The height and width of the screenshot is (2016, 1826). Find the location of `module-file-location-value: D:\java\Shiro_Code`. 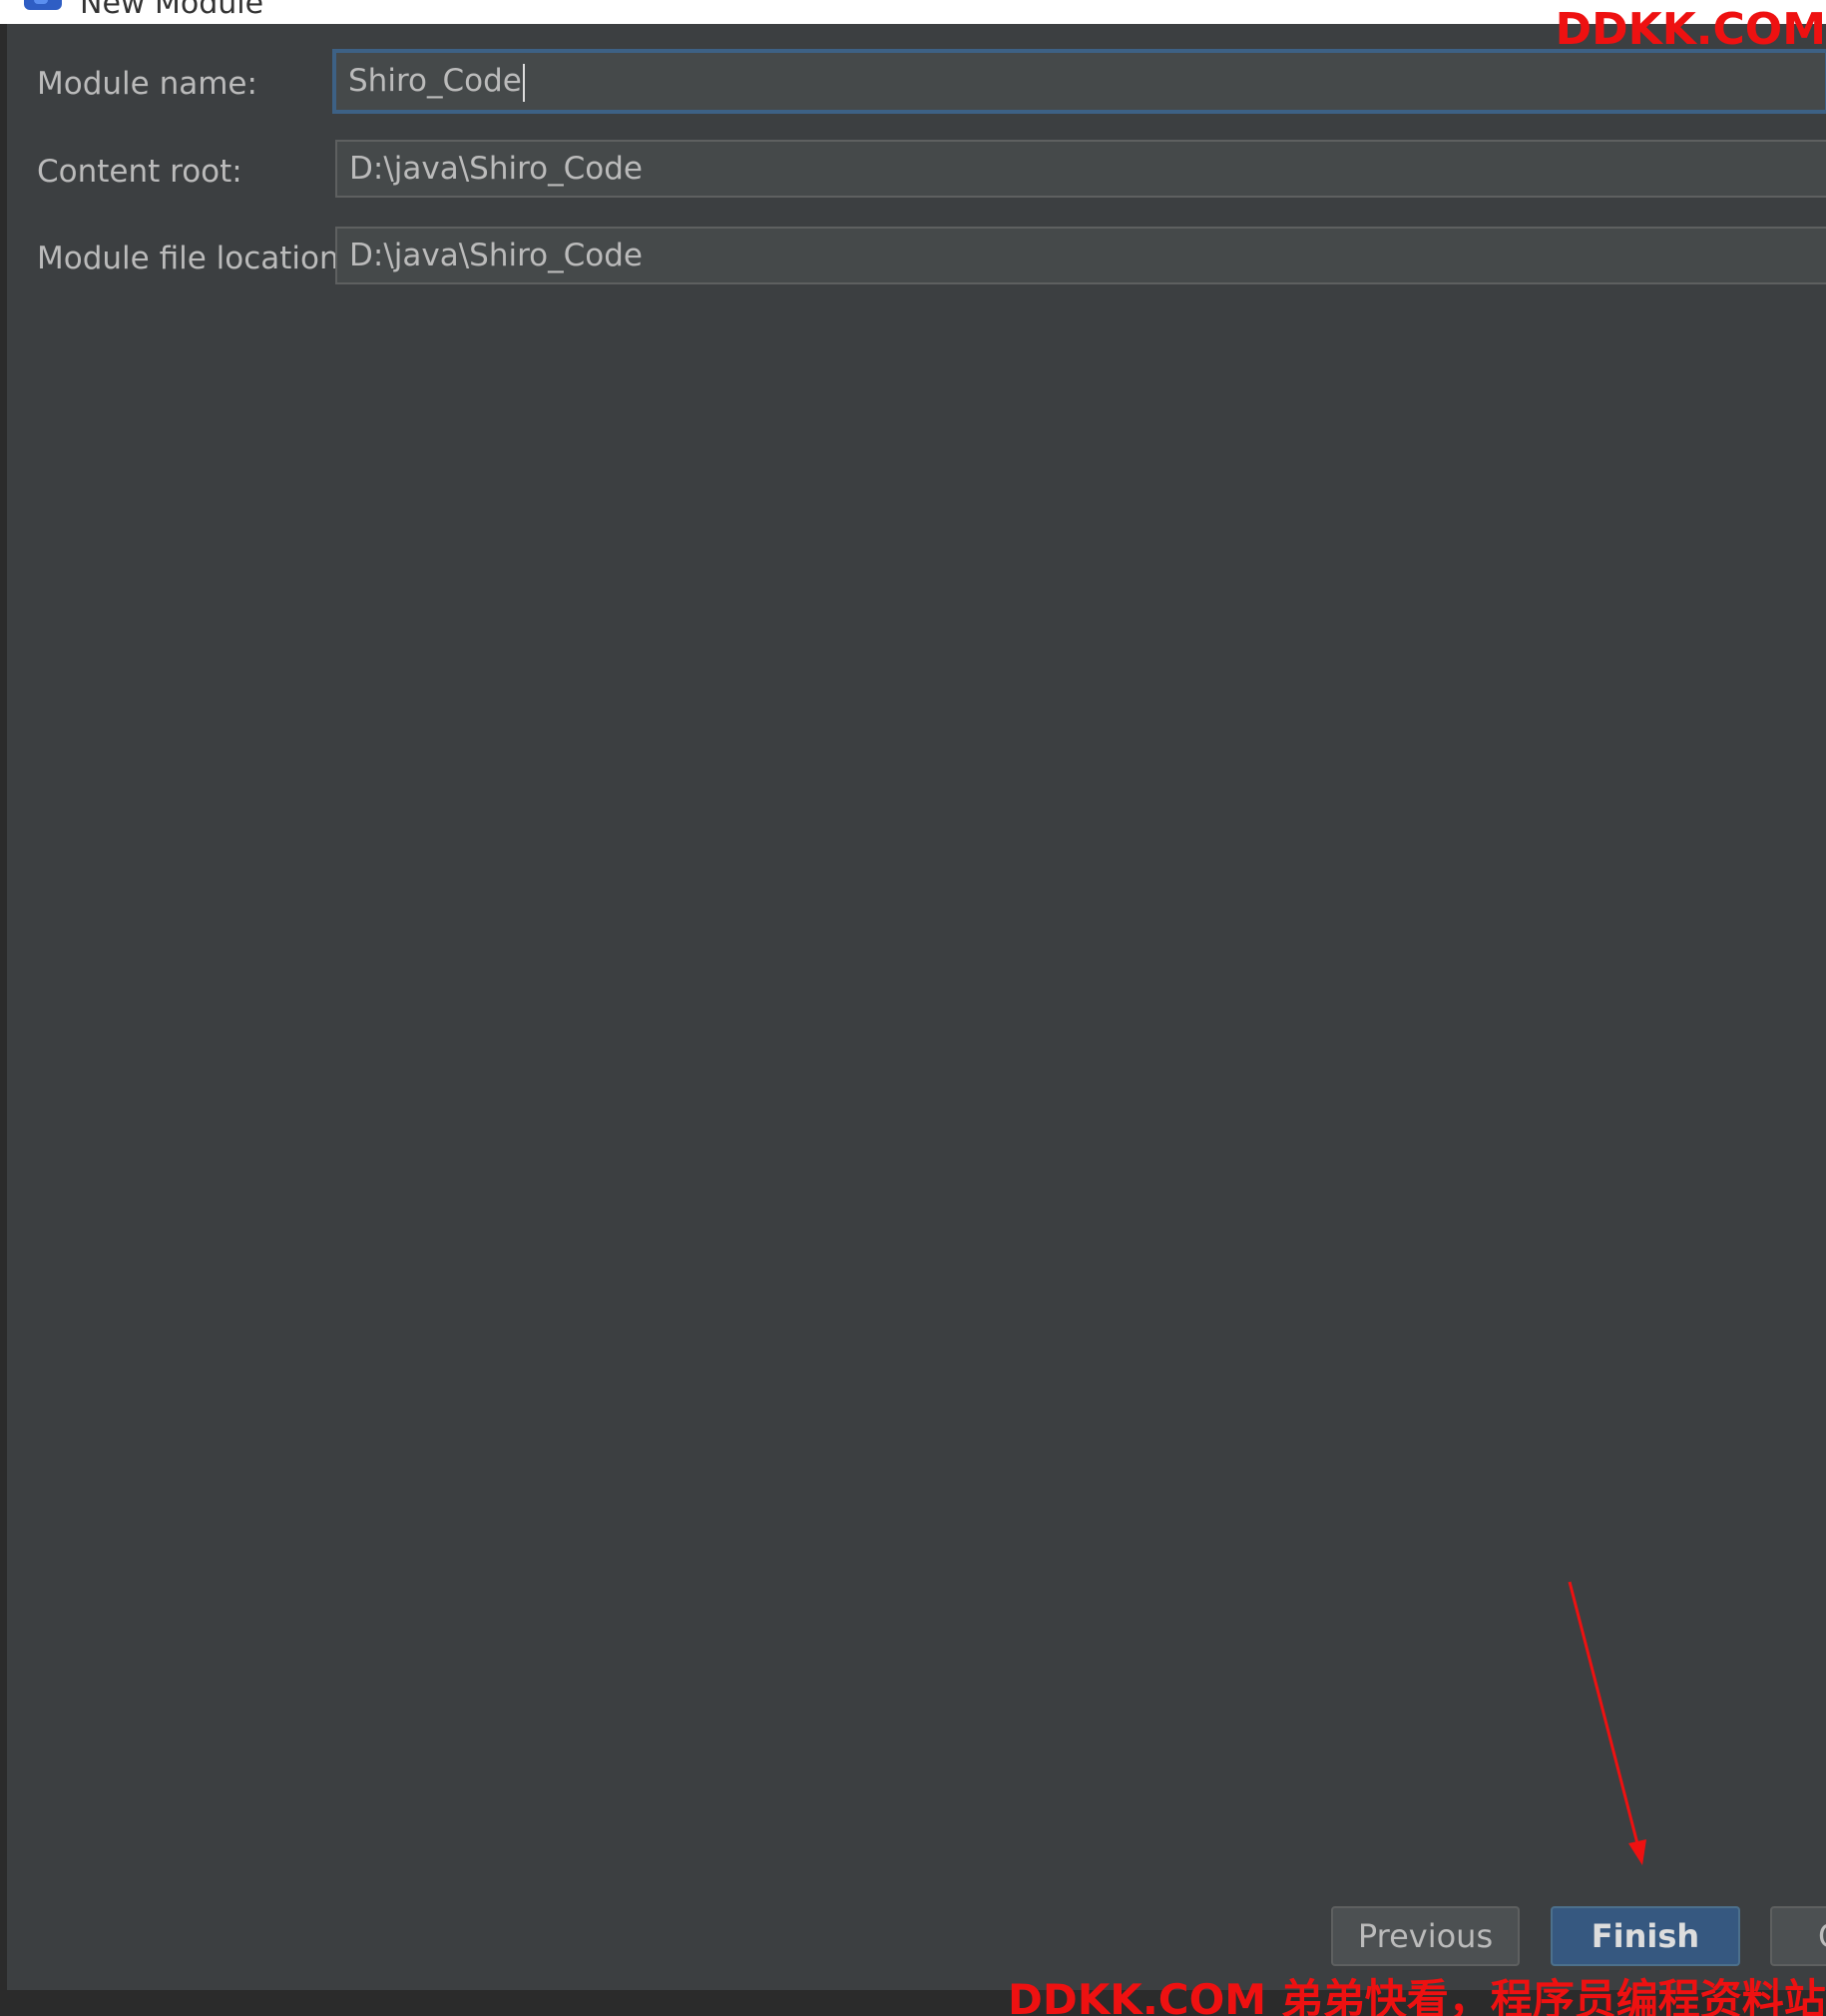

module-file-location-value: D:\java\Shiro_Code is located at coordinates (496, 255).